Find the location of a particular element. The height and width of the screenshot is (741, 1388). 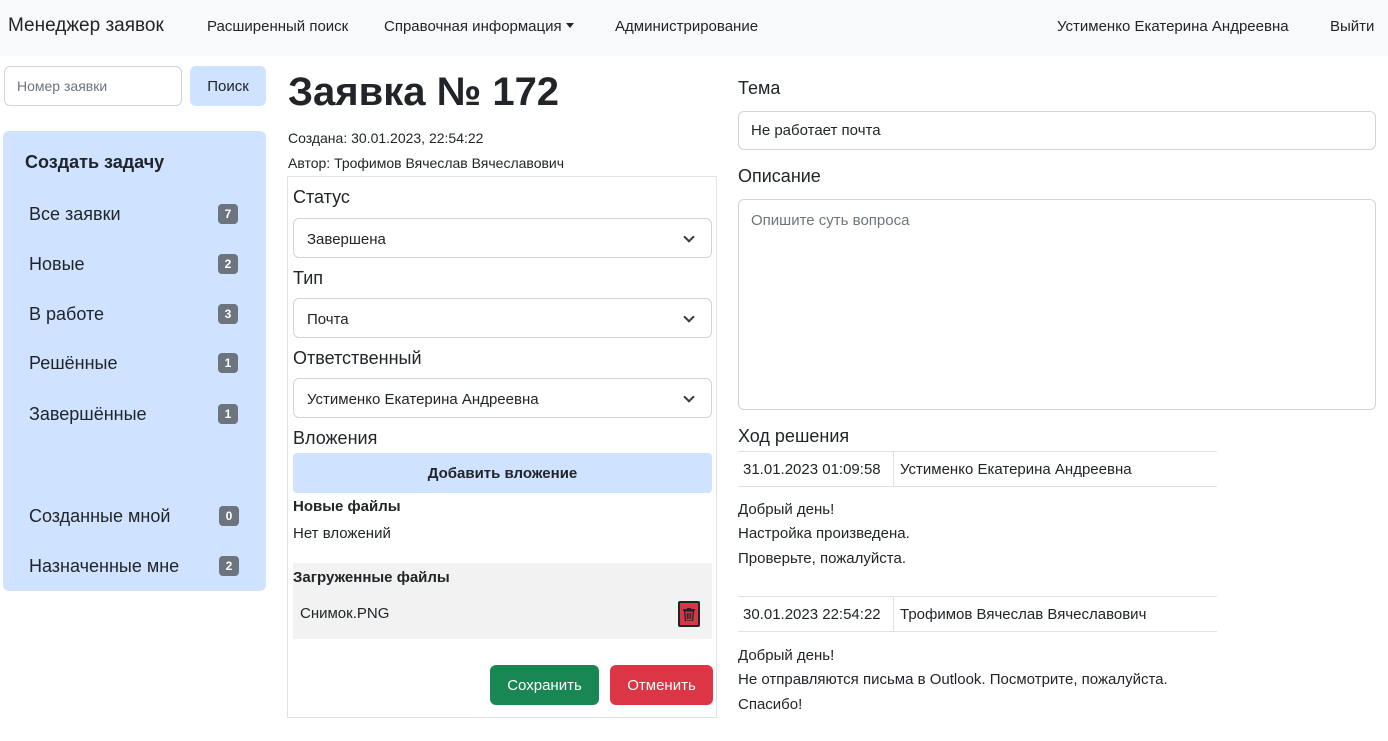

caret-down-icon is located at coordinates (569, 25).